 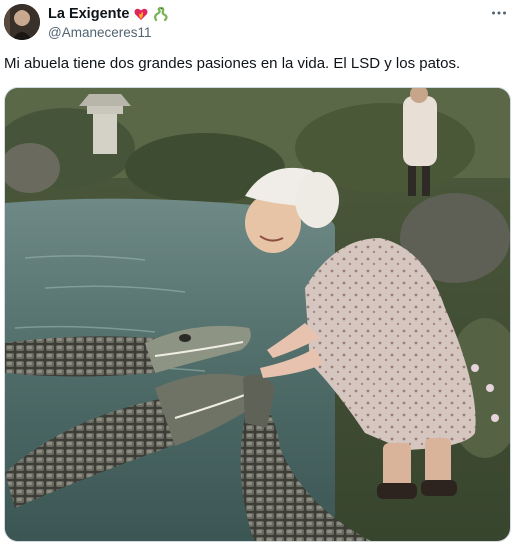 I want to click on user-handle: @Amaneceres11, so click(x=108, y=32).